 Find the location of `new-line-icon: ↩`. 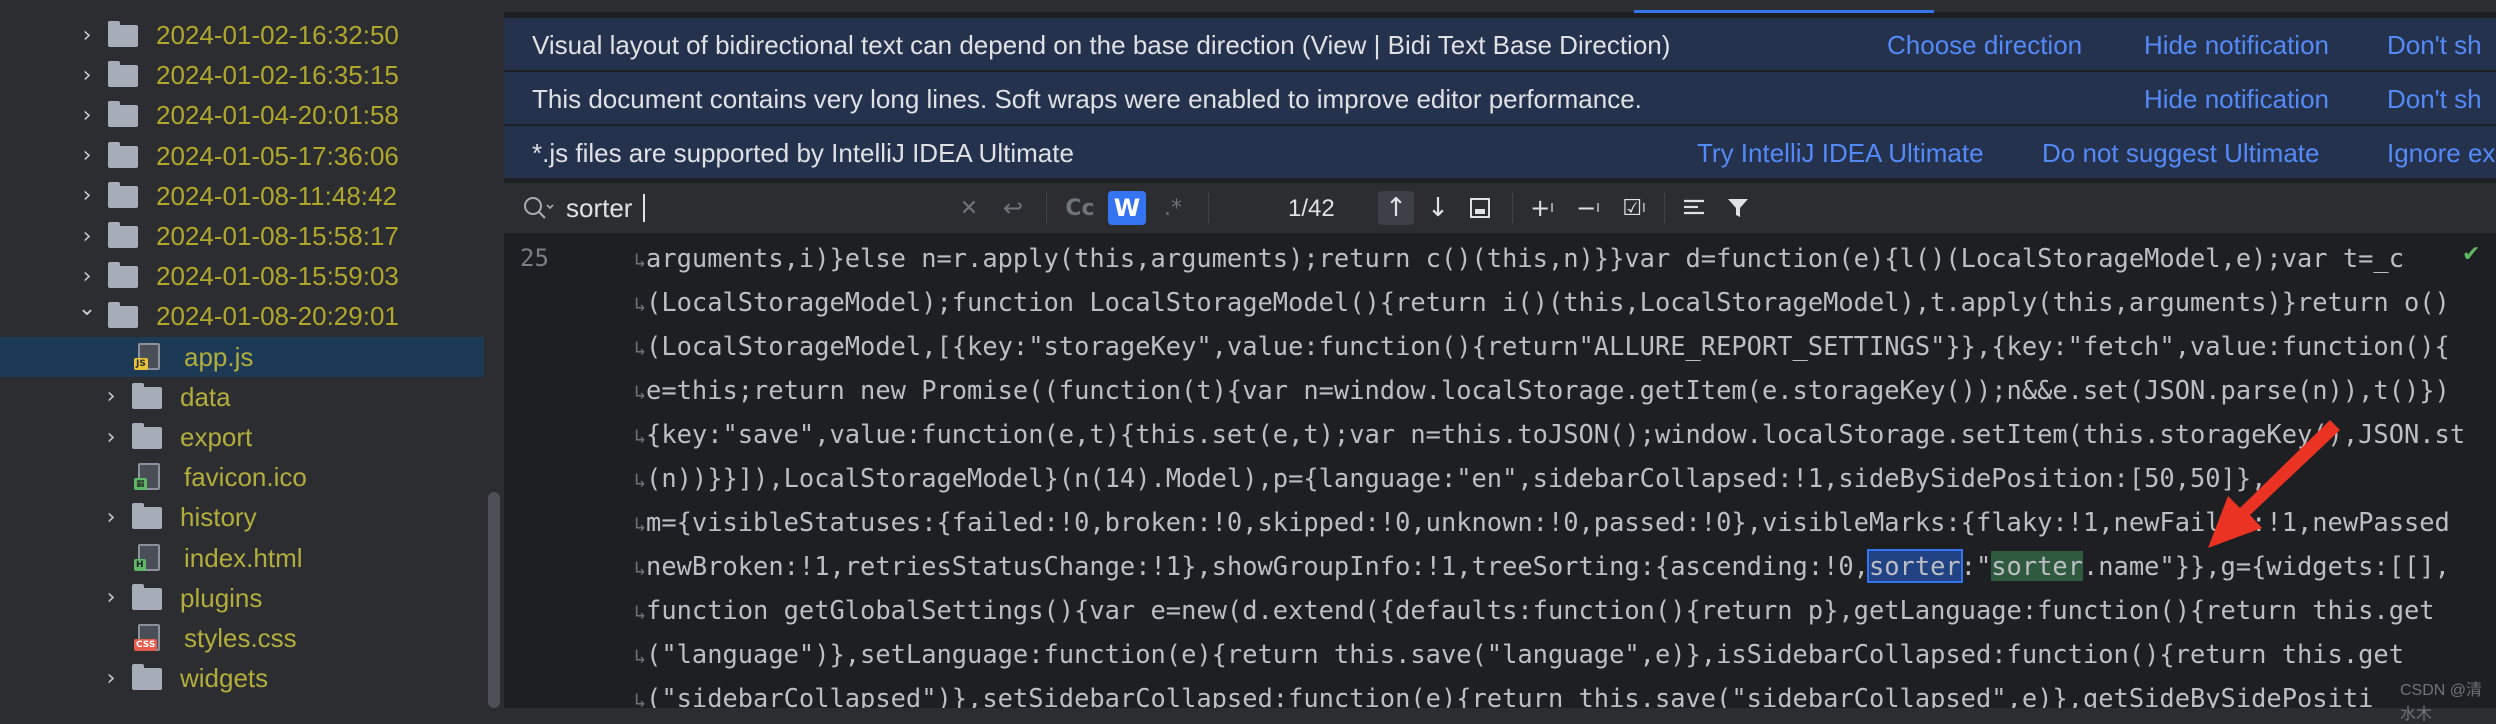

new-line-icon: ↩ is located at coordinates (1013, 208).